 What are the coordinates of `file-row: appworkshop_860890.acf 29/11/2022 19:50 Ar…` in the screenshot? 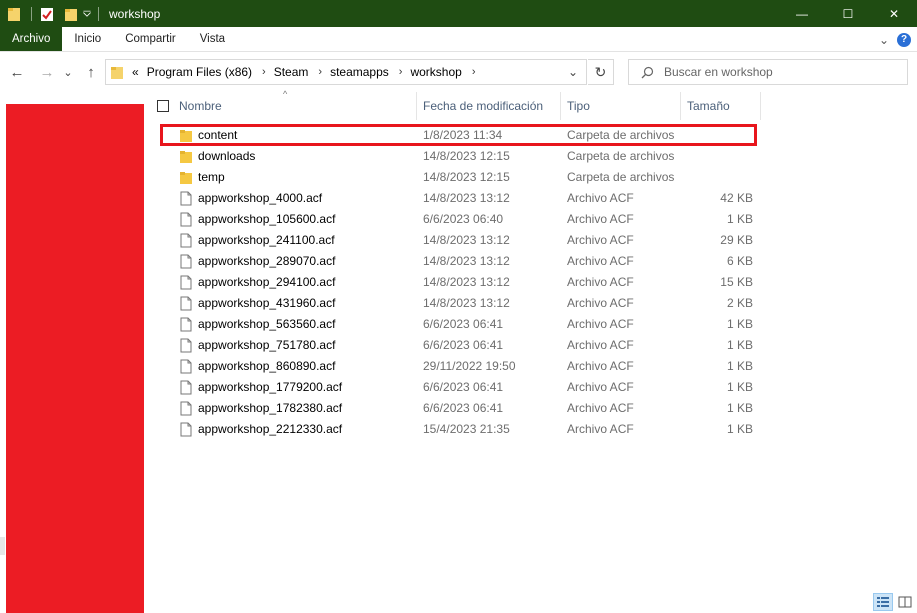 It's located at (533, 366).